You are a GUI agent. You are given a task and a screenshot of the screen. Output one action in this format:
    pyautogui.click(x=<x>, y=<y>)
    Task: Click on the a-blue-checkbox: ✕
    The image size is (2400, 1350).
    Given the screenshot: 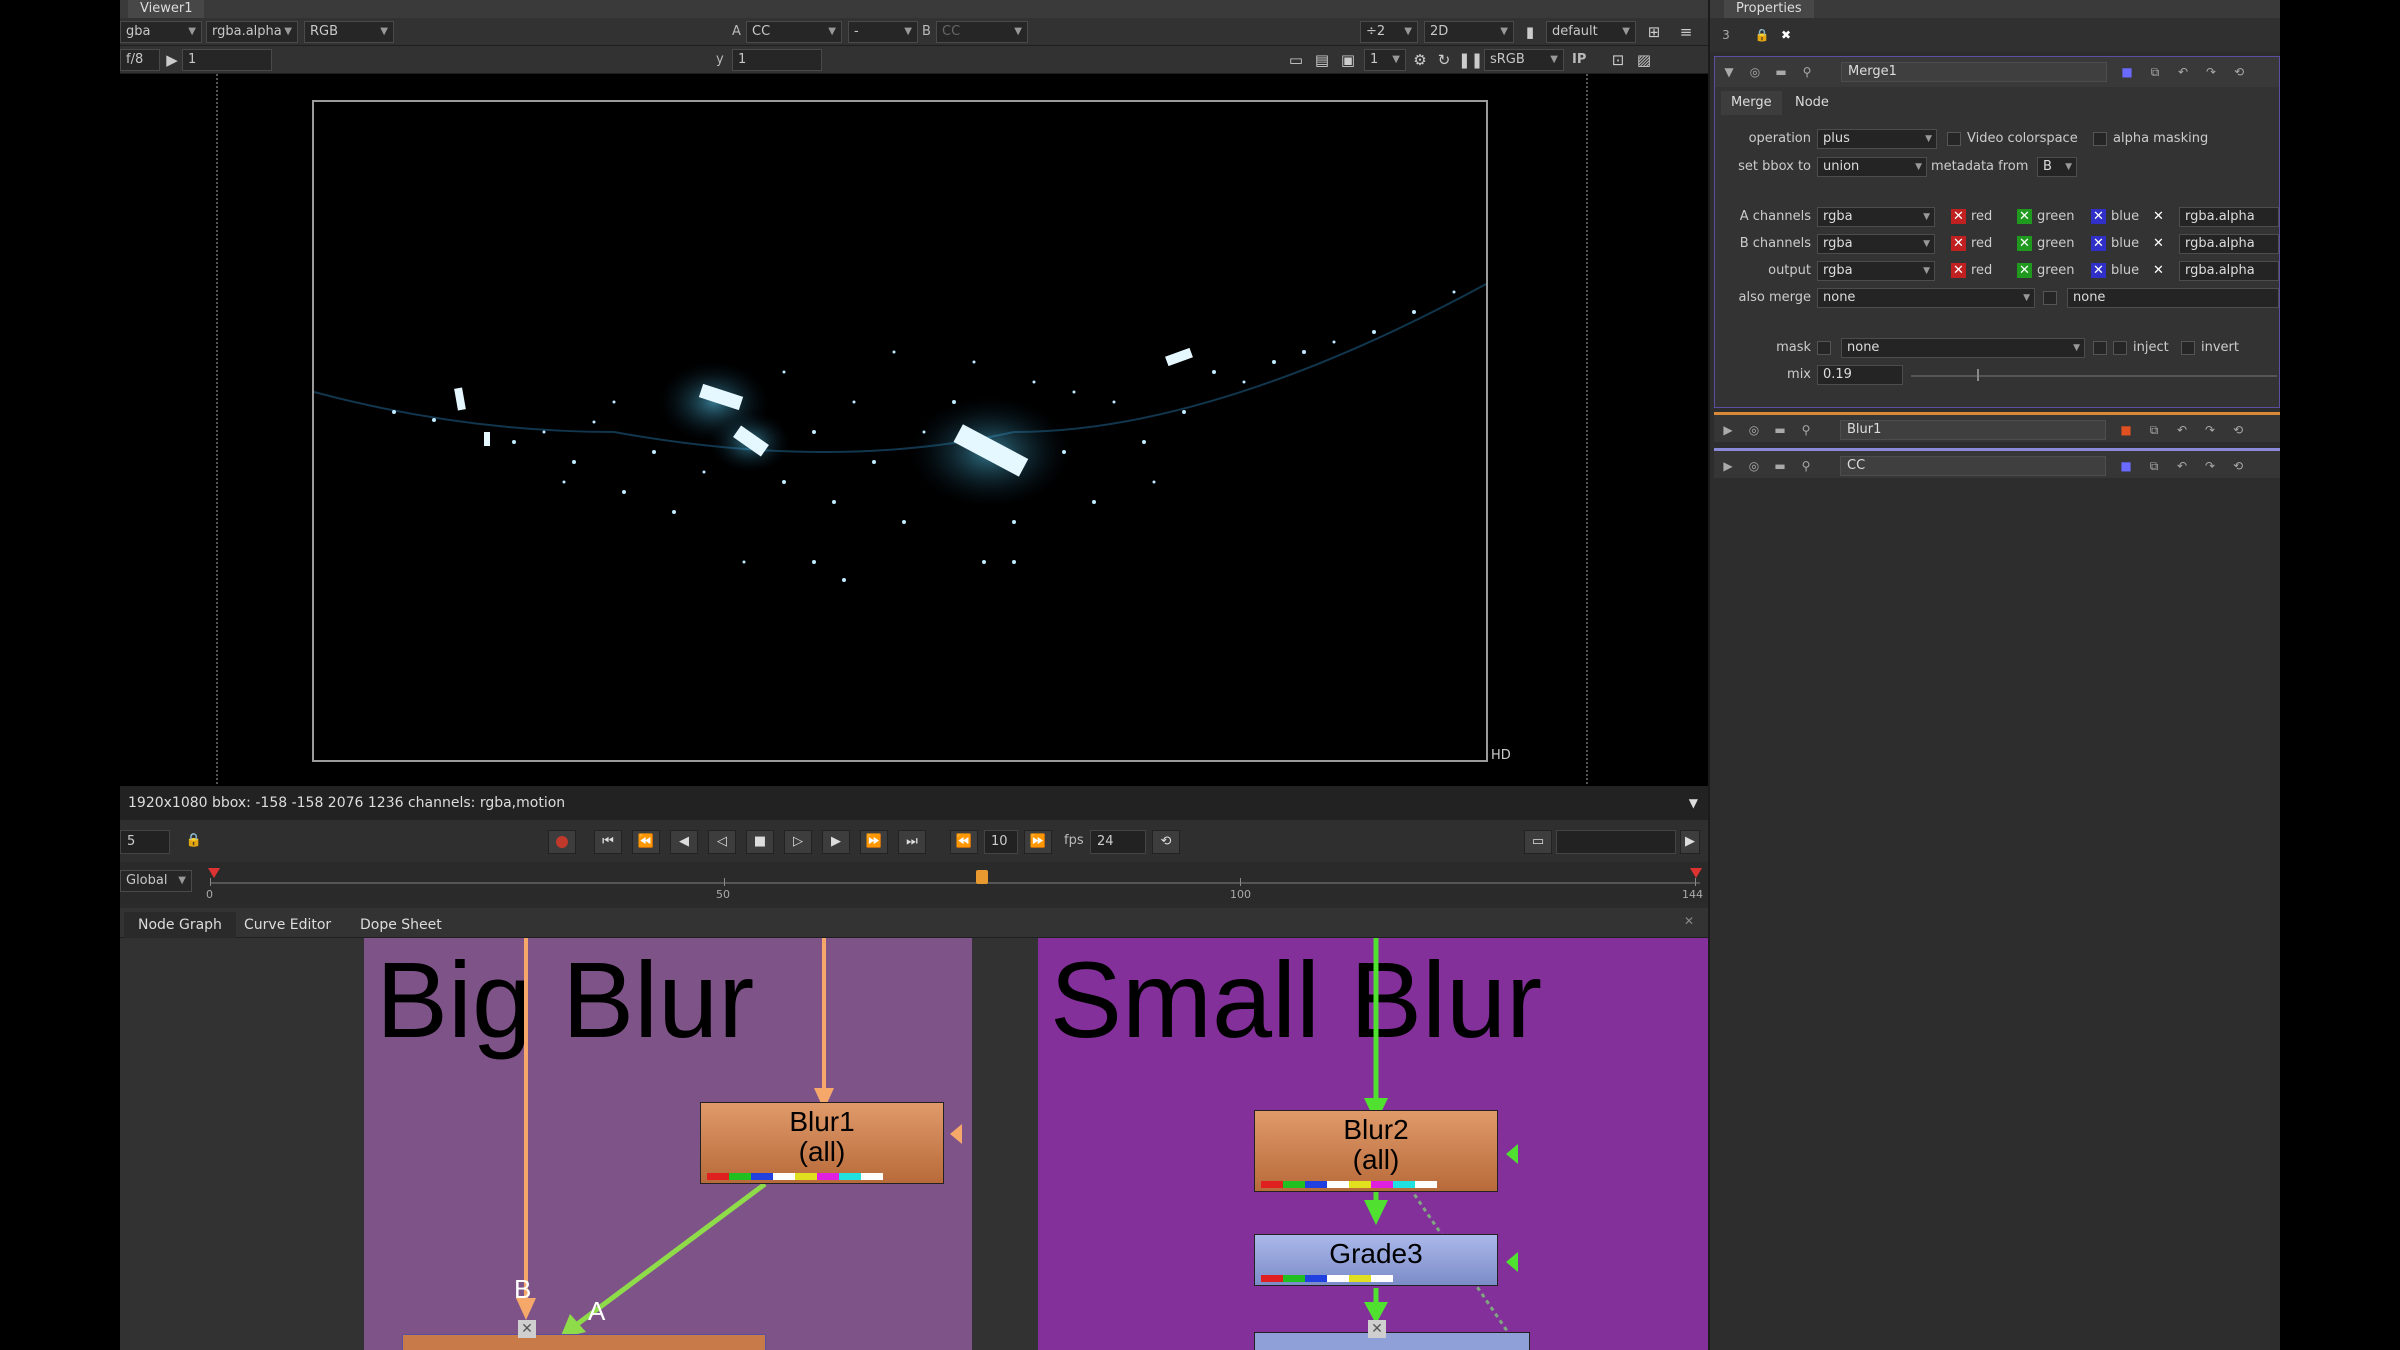 What is the action you would take?
    pyautogui.click(x=2098, y=216)
    